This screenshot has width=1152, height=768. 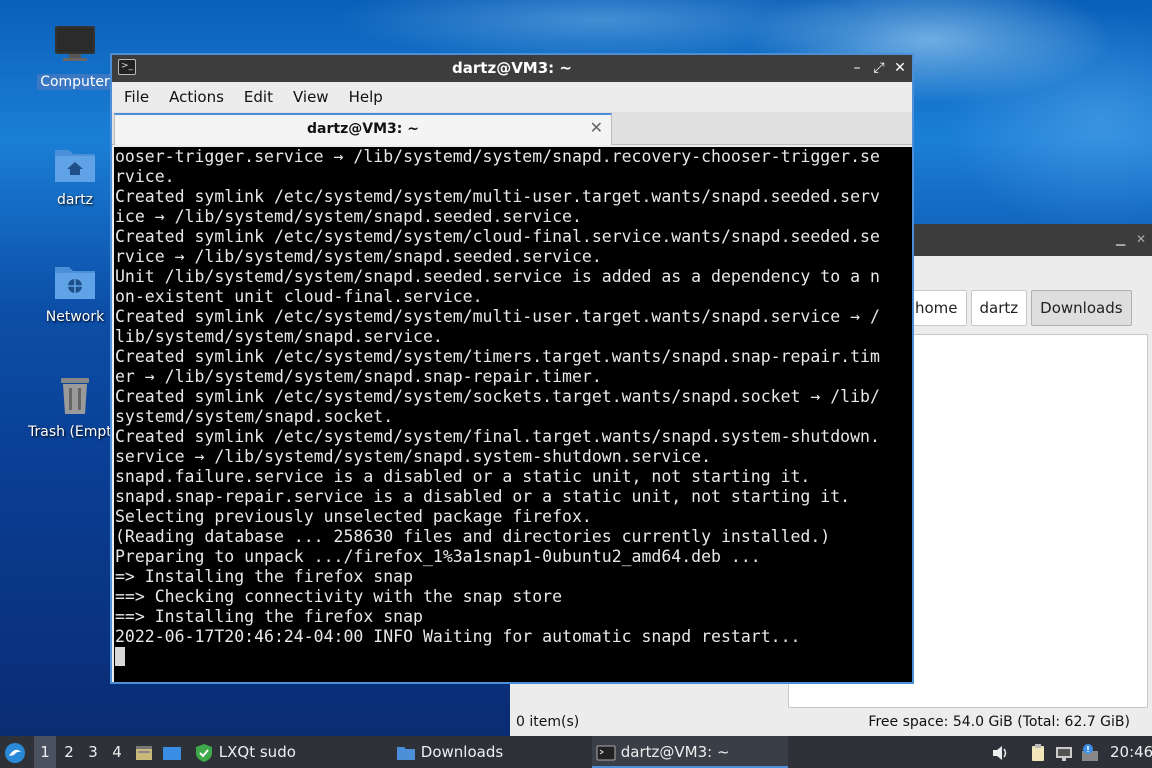 I want to click on show-desktop-icon, so click(x=172, y=753).